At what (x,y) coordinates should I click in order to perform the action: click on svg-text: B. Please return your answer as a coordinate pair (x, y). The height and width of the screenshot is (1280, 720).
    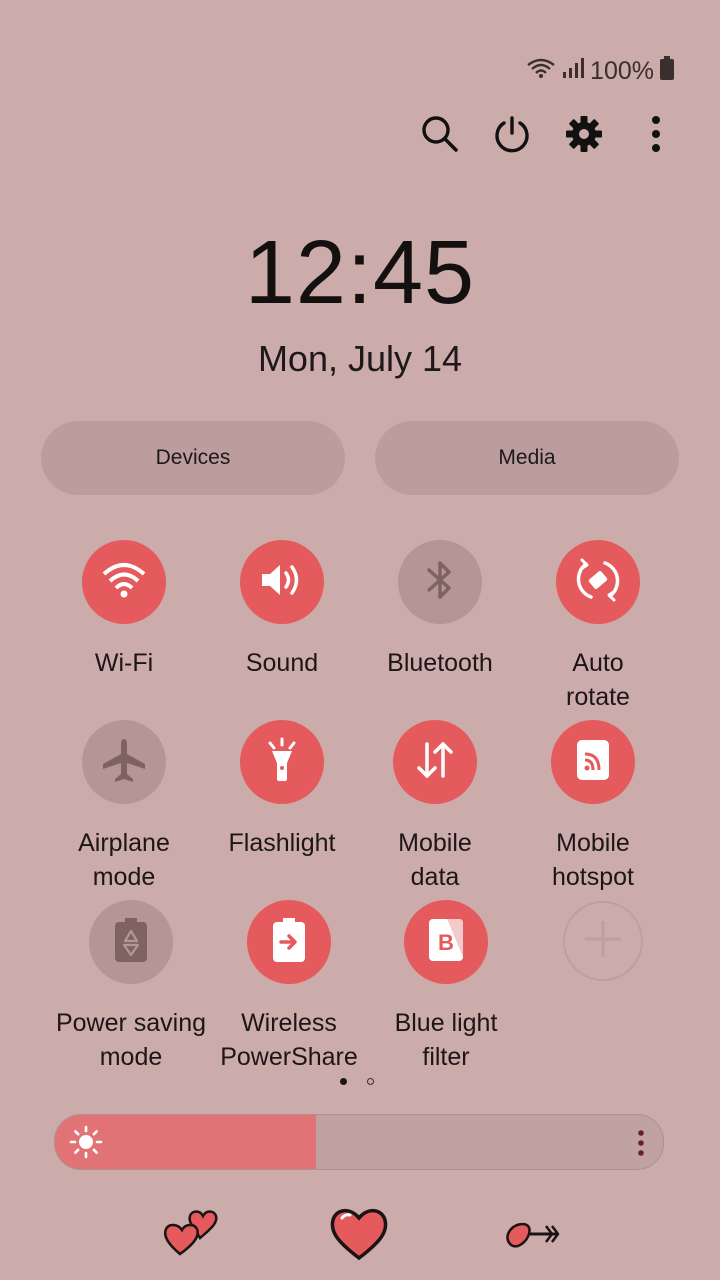
    Looking at the image, I should click on (446, 942).